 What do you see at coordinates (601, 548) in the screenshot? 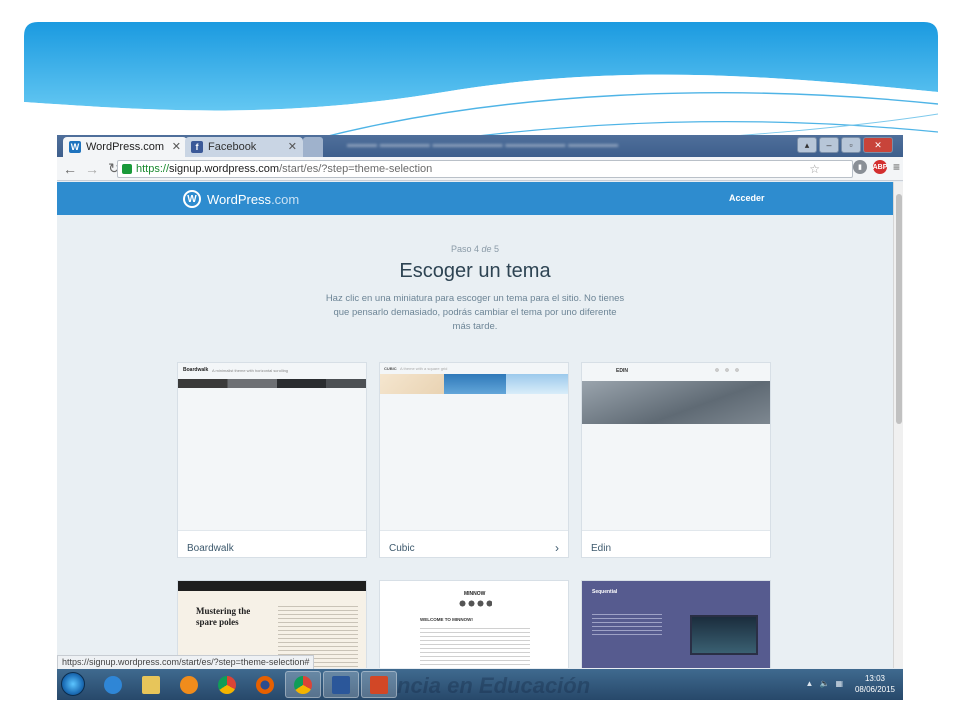
I see `theme-name: Edin` at bounding box center [601, 548].